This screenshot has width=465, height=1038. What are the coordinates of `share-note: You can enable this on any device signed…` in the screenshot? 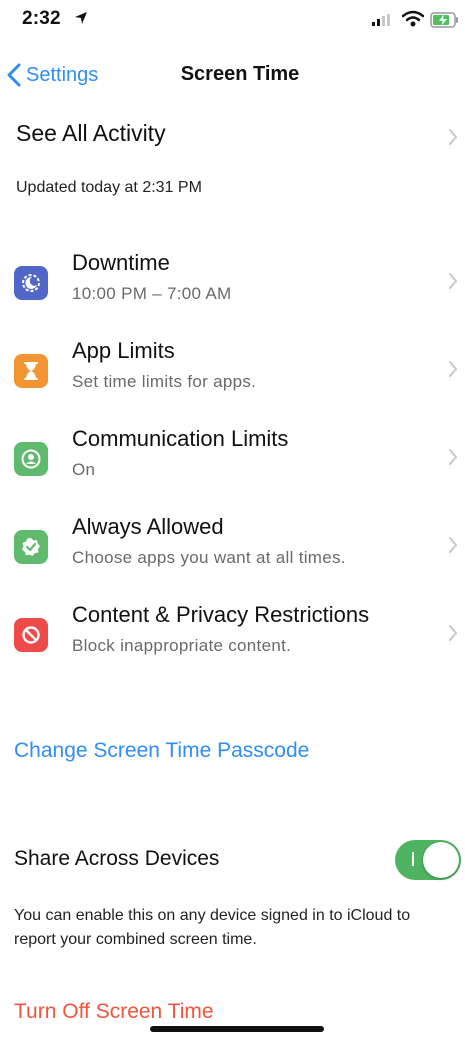 It's located at (212, 927).